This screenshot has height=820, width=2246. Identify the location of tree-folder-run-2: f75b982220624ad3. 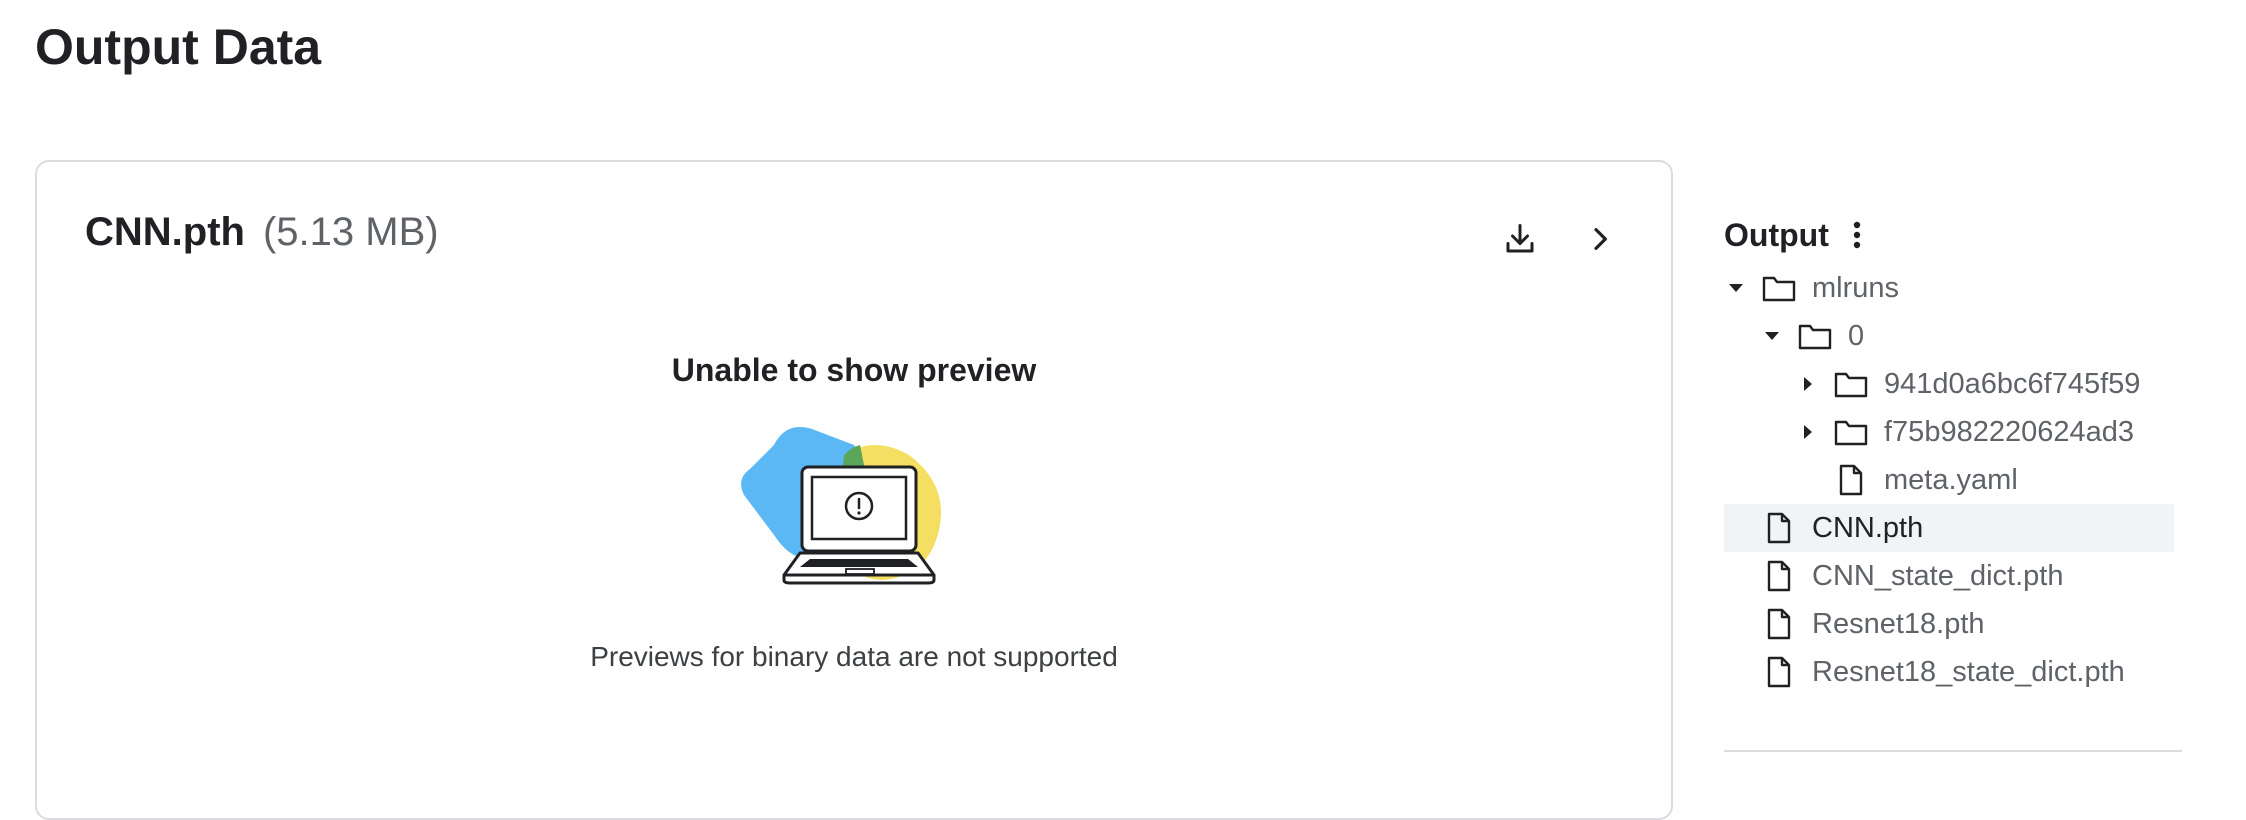
(1949, 432).